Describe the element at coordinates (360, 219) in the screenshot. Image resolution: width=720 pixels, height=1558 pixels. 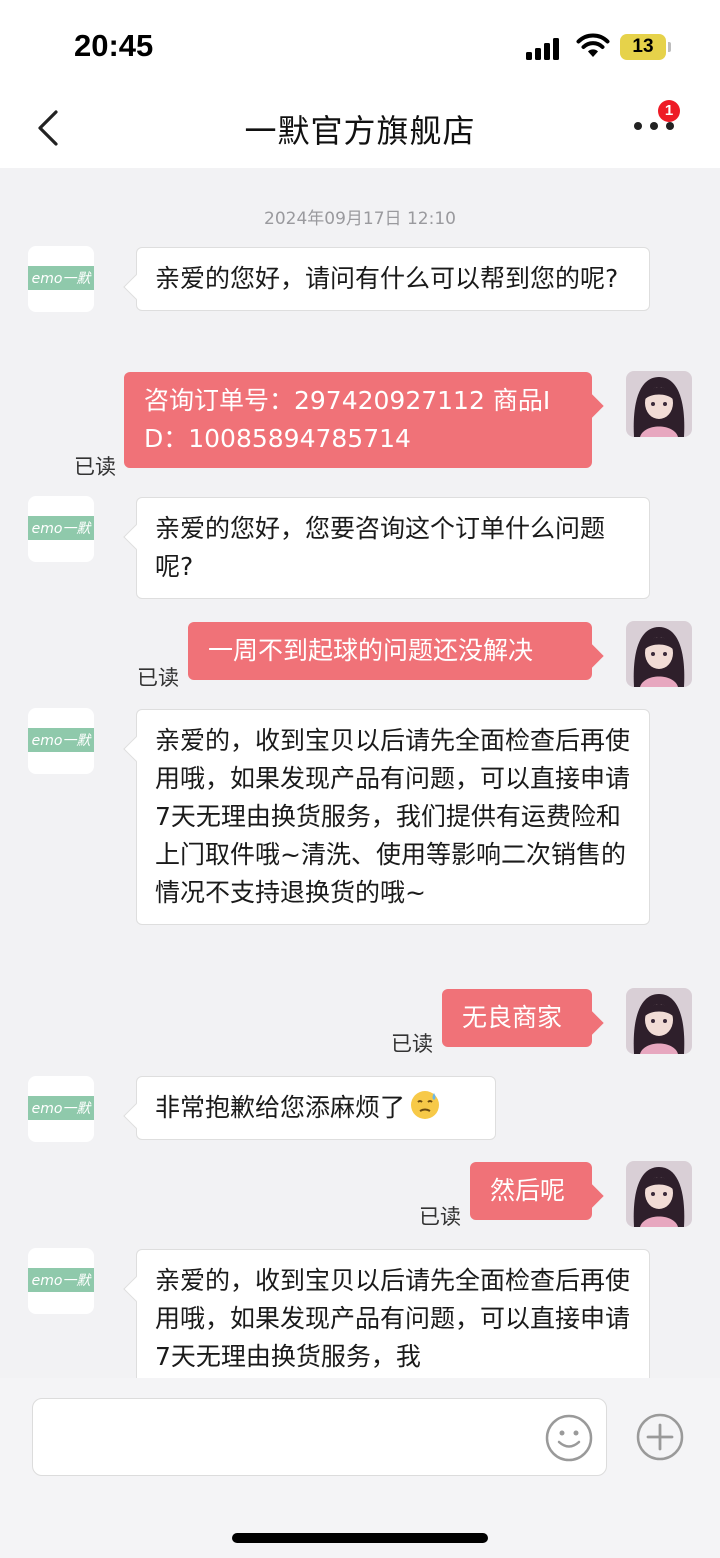
I see `message-timestamp: 2024年09月17日 12:10` at that location.